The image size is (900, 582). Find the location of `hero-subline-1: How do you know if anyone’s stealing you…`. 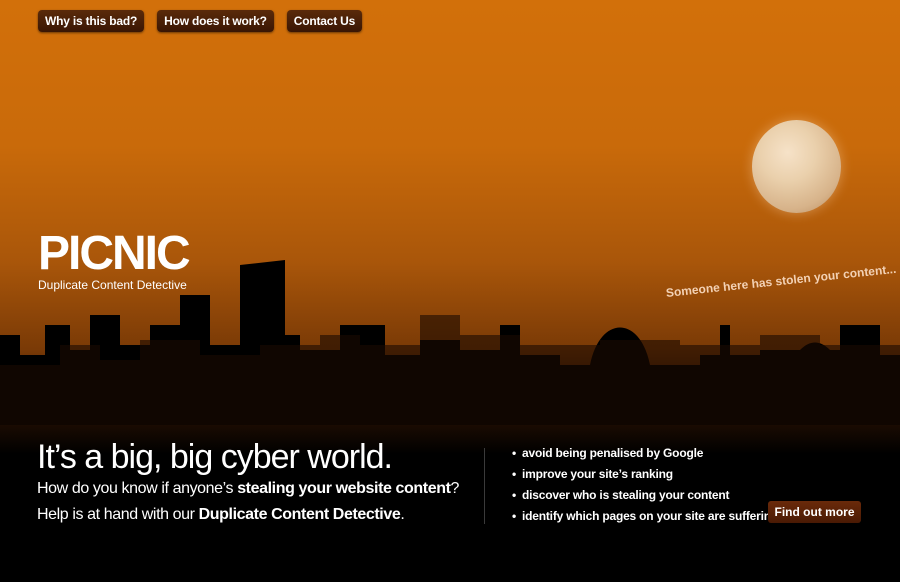

hero-subline-1: How do you know if anyone’s stealing you… is located at coordinates (248, 489).